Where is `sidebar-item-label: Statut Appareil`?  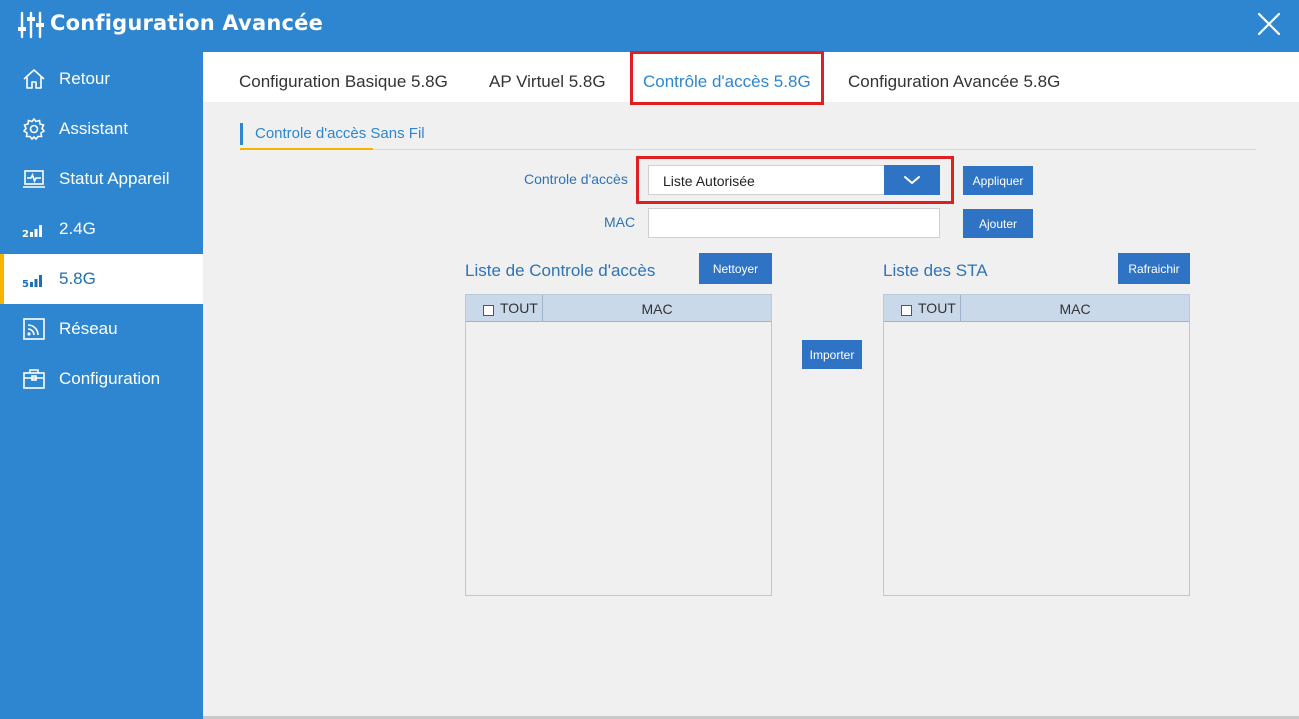
sidebar-item-label: Statut Appareil is located at coordinates (114, 178).